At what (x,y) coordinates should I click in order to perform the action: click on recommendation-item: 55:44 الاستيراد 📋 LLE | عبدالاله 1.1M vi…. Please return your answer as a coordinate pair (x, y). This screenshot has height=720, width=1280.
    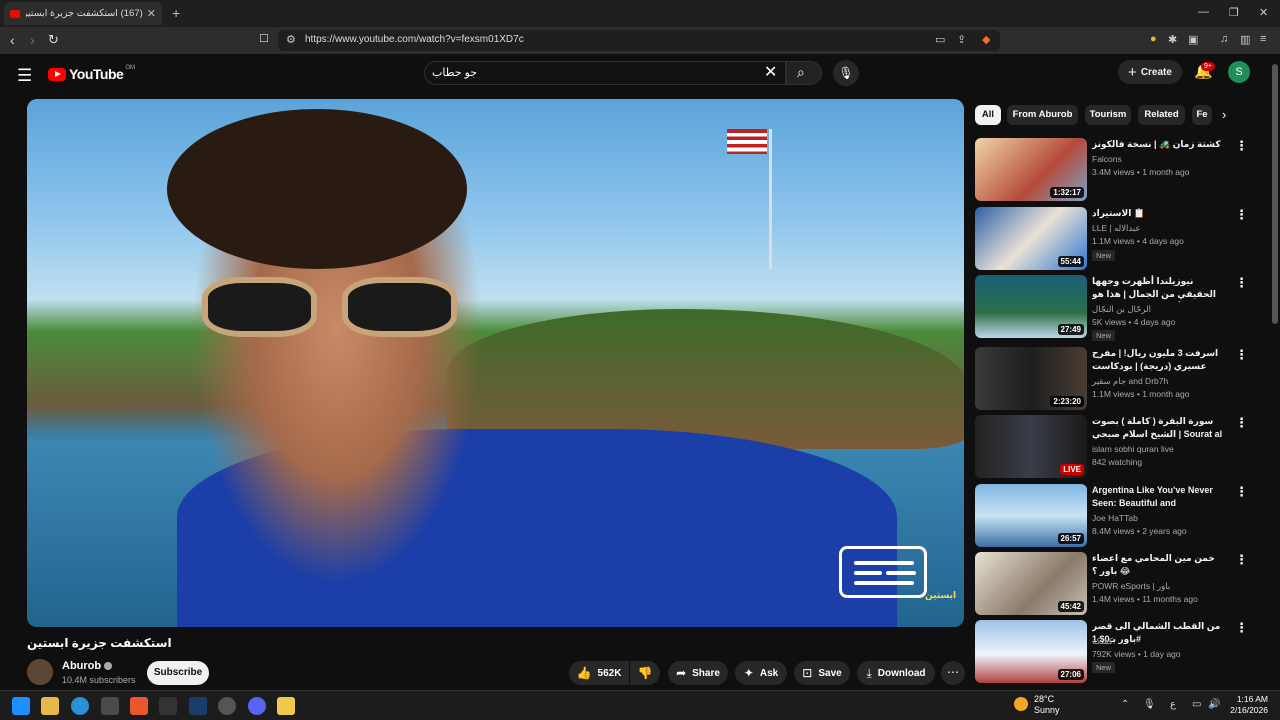
    Looking at the image, I should click on (1120, 239).